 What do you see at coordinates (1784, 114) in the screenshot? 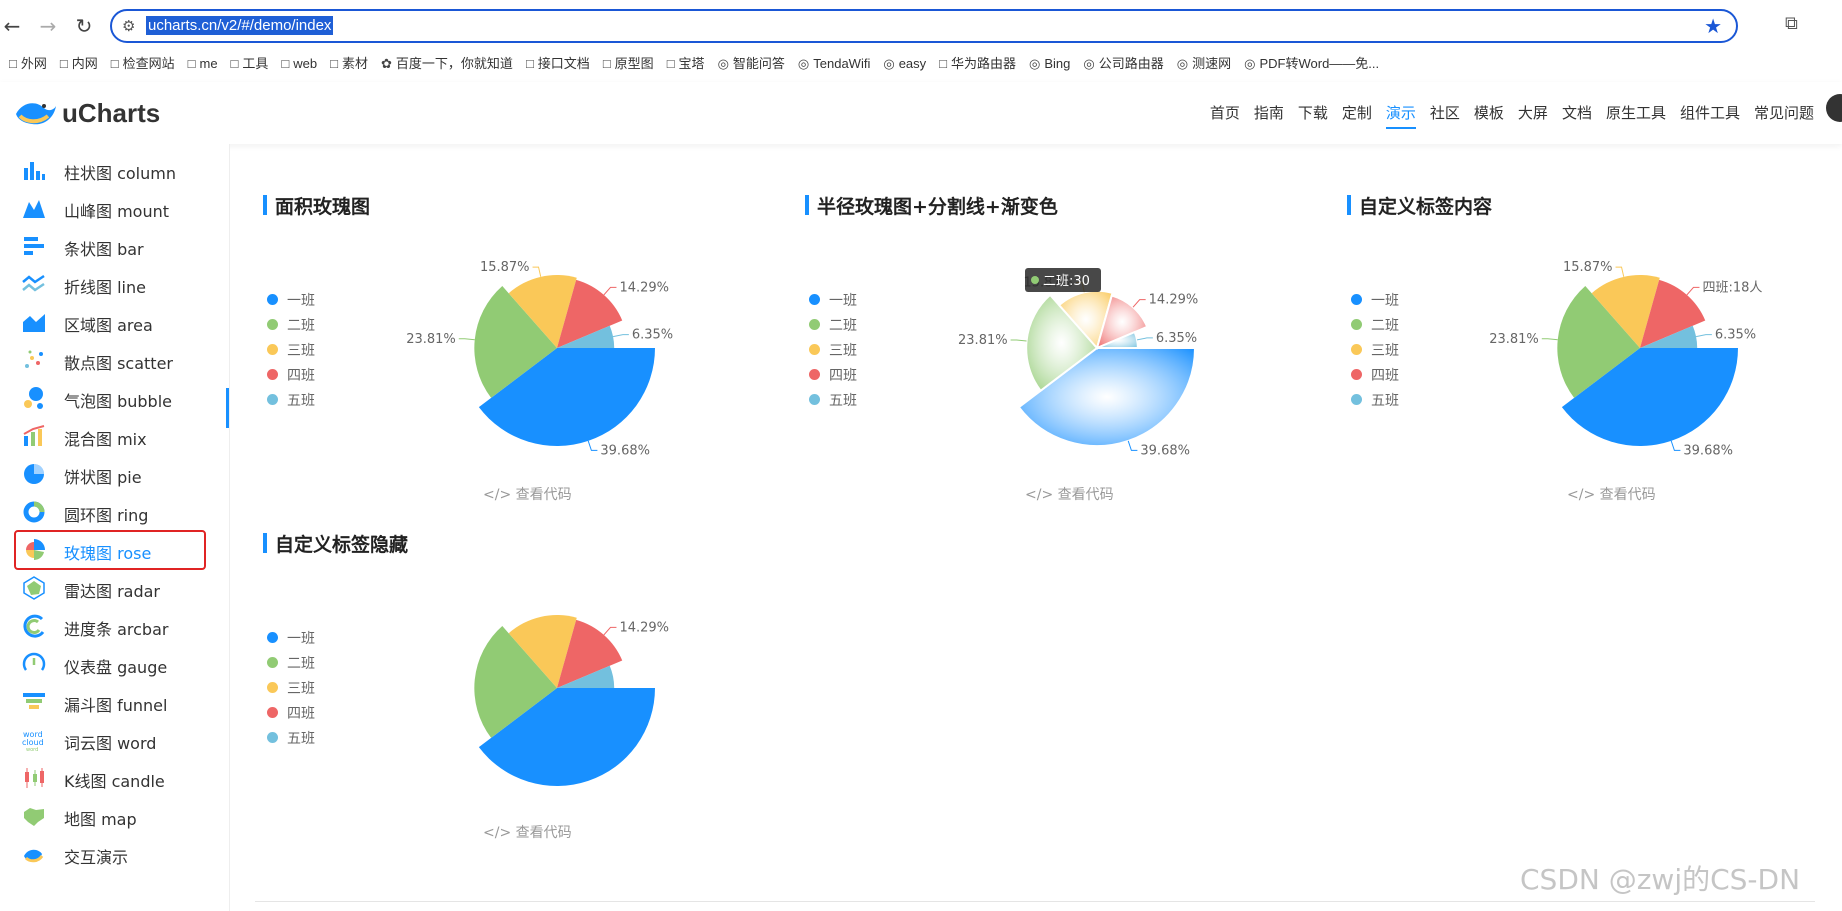
I see `nav-item-11: 常见问题` at bounding box center [1784, 114].